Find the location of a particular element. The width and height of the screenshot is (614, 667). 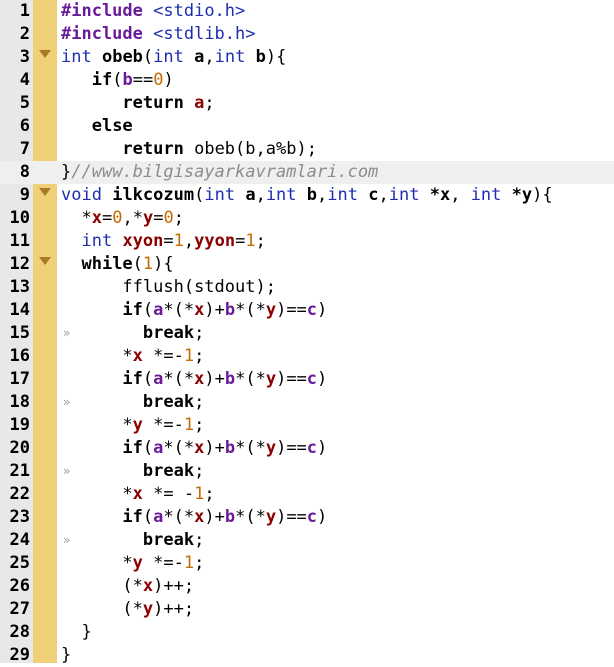

code-line: 7 return obeb(b,a%b); is located at coordinates (307, 149).